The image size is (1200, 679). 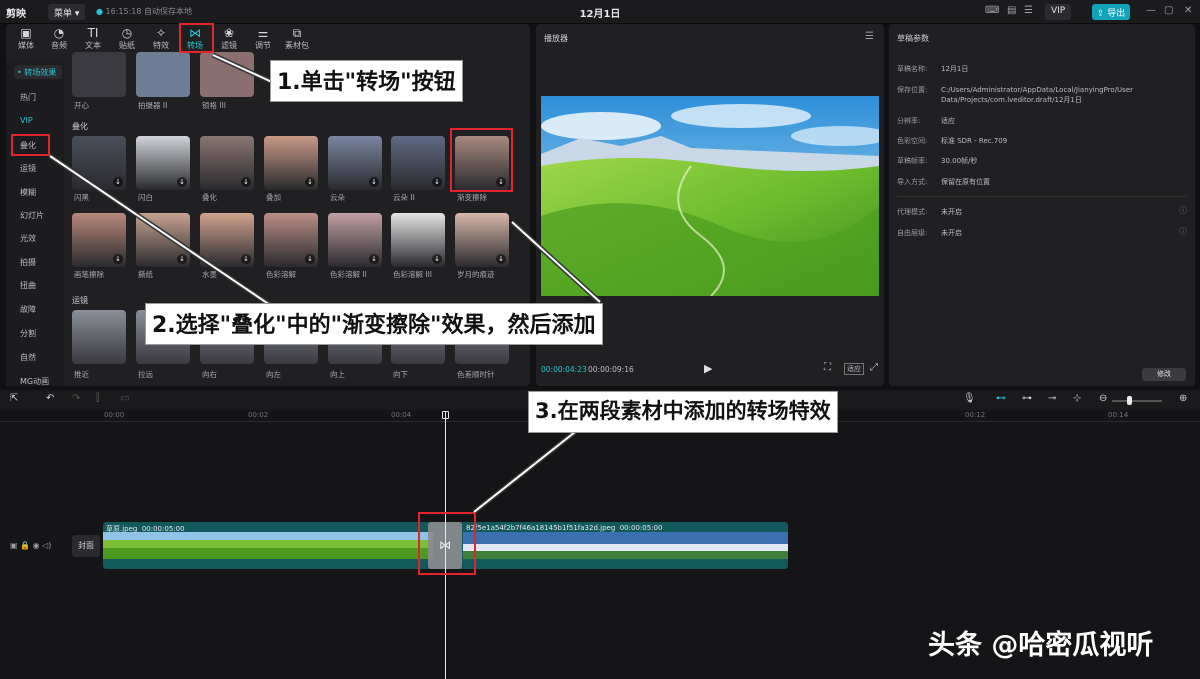 I want to click on select-tool-icon: ⇱, so click(x=14, y=398).